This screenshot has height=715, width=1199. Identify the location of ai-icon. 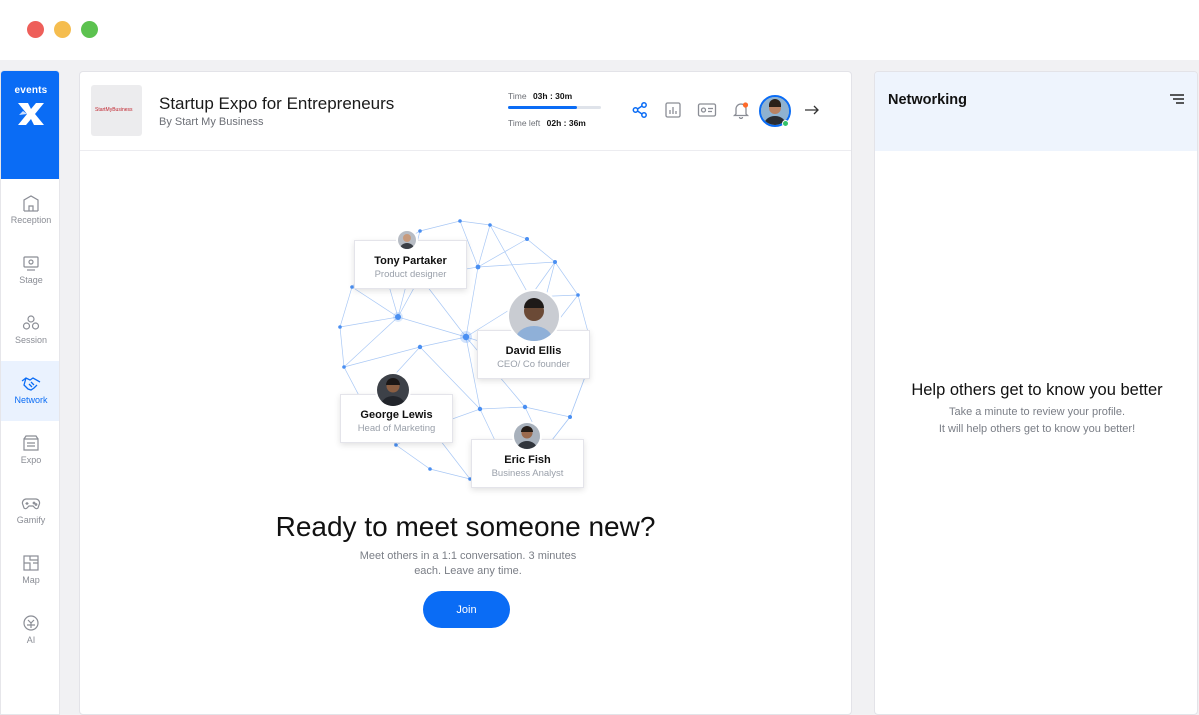
(31, 623).